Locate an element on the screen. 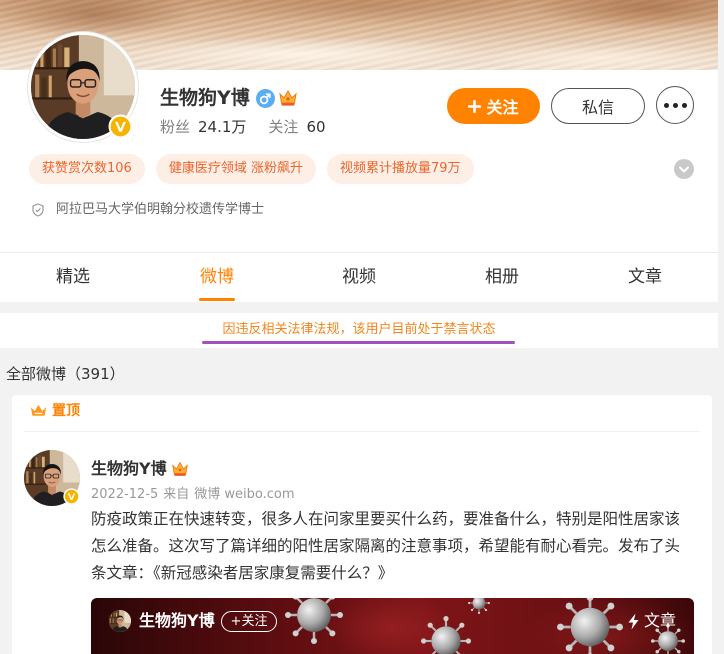 Image resolution: width=724 pixels, height=654 pixels. annotation-underline is located at coordinates (358, 342).